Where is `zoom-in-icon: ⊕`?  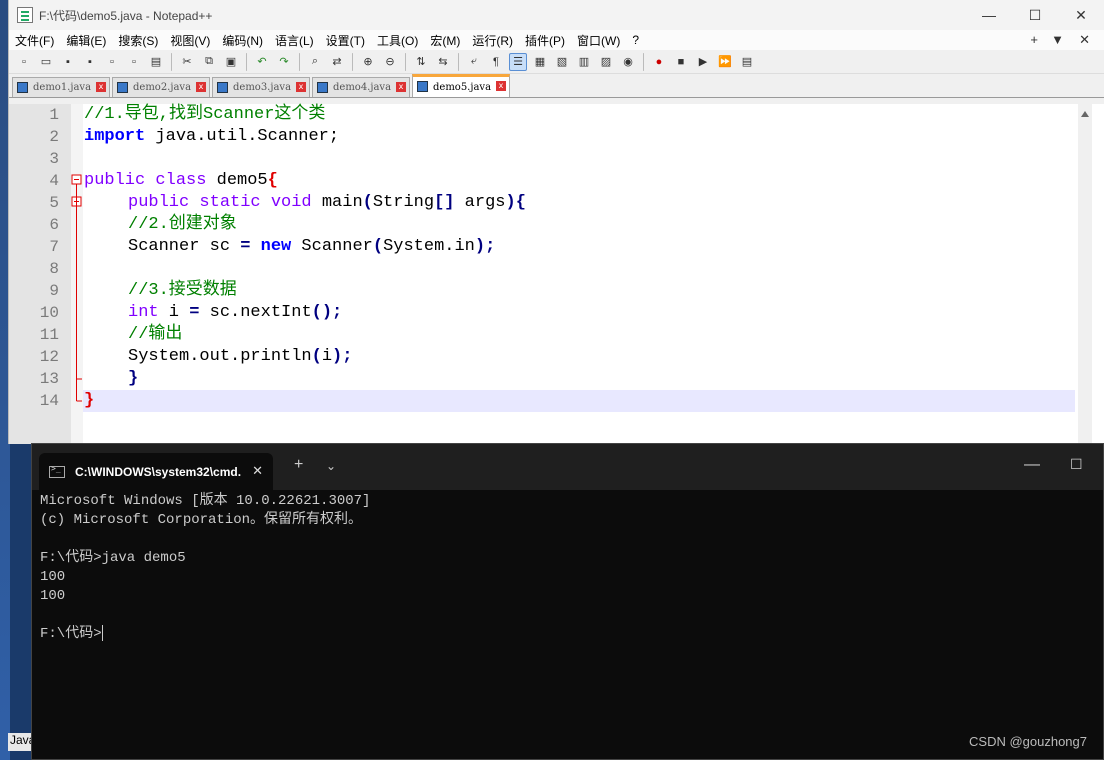
zoom-in-icon: ⊕ is located at coordinates (368, 62).